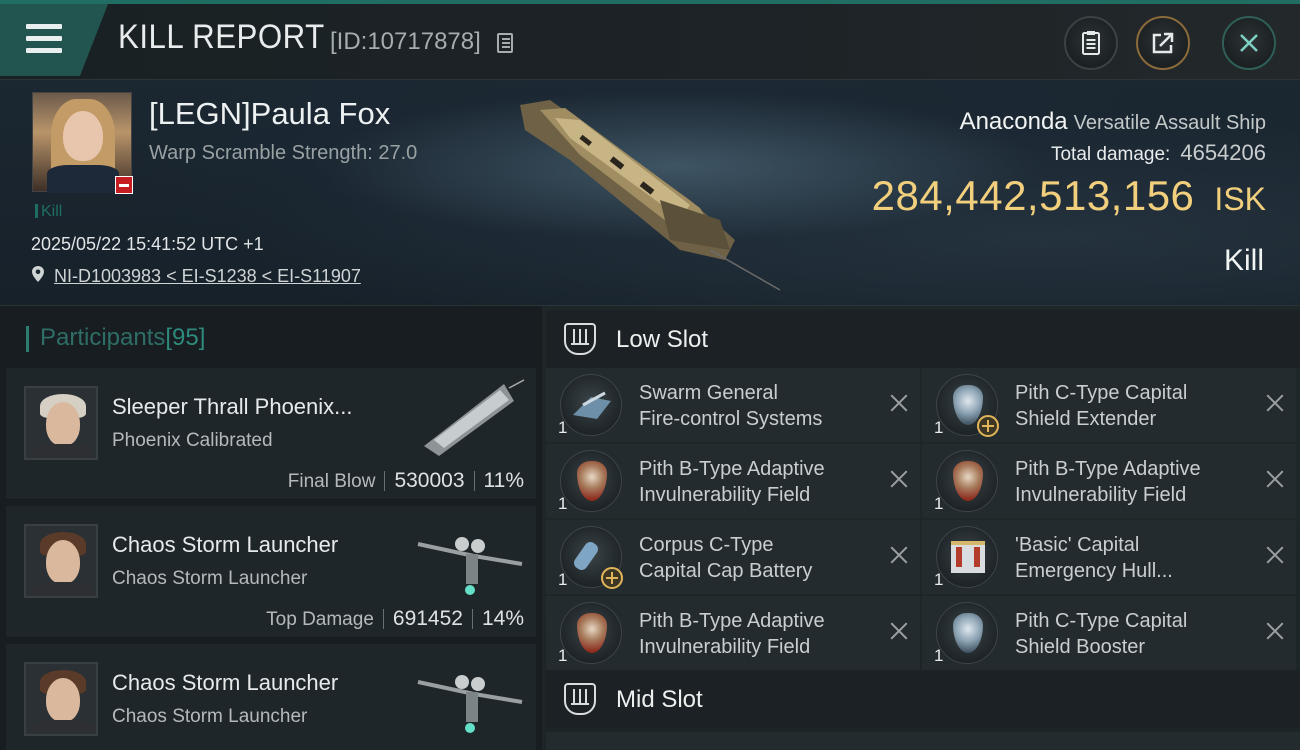  I want to click on low-slot-title: Low Slot, so click(662, 339).